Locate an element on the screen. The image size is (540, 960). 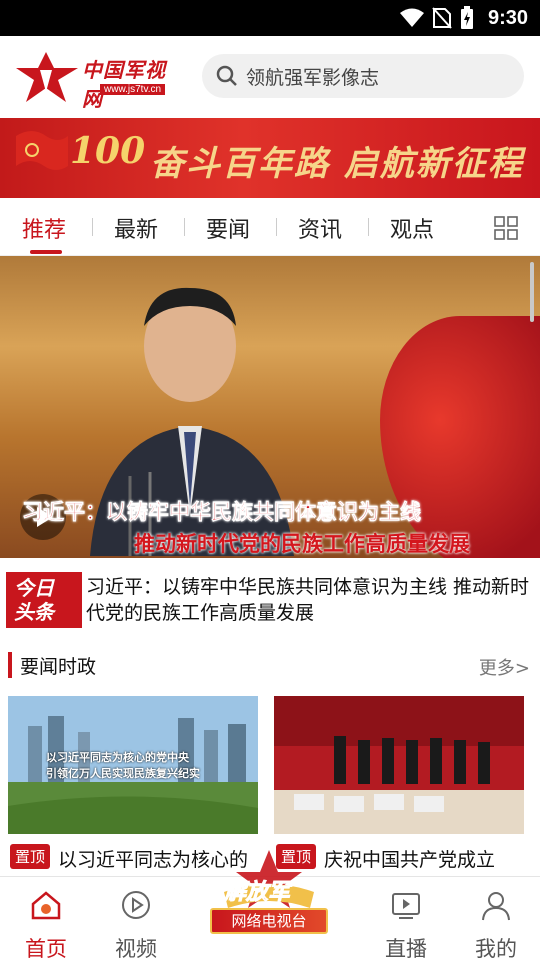
banner-slogan: 奋斗百年路 启航新征程 is located at coordinates (337, 164).